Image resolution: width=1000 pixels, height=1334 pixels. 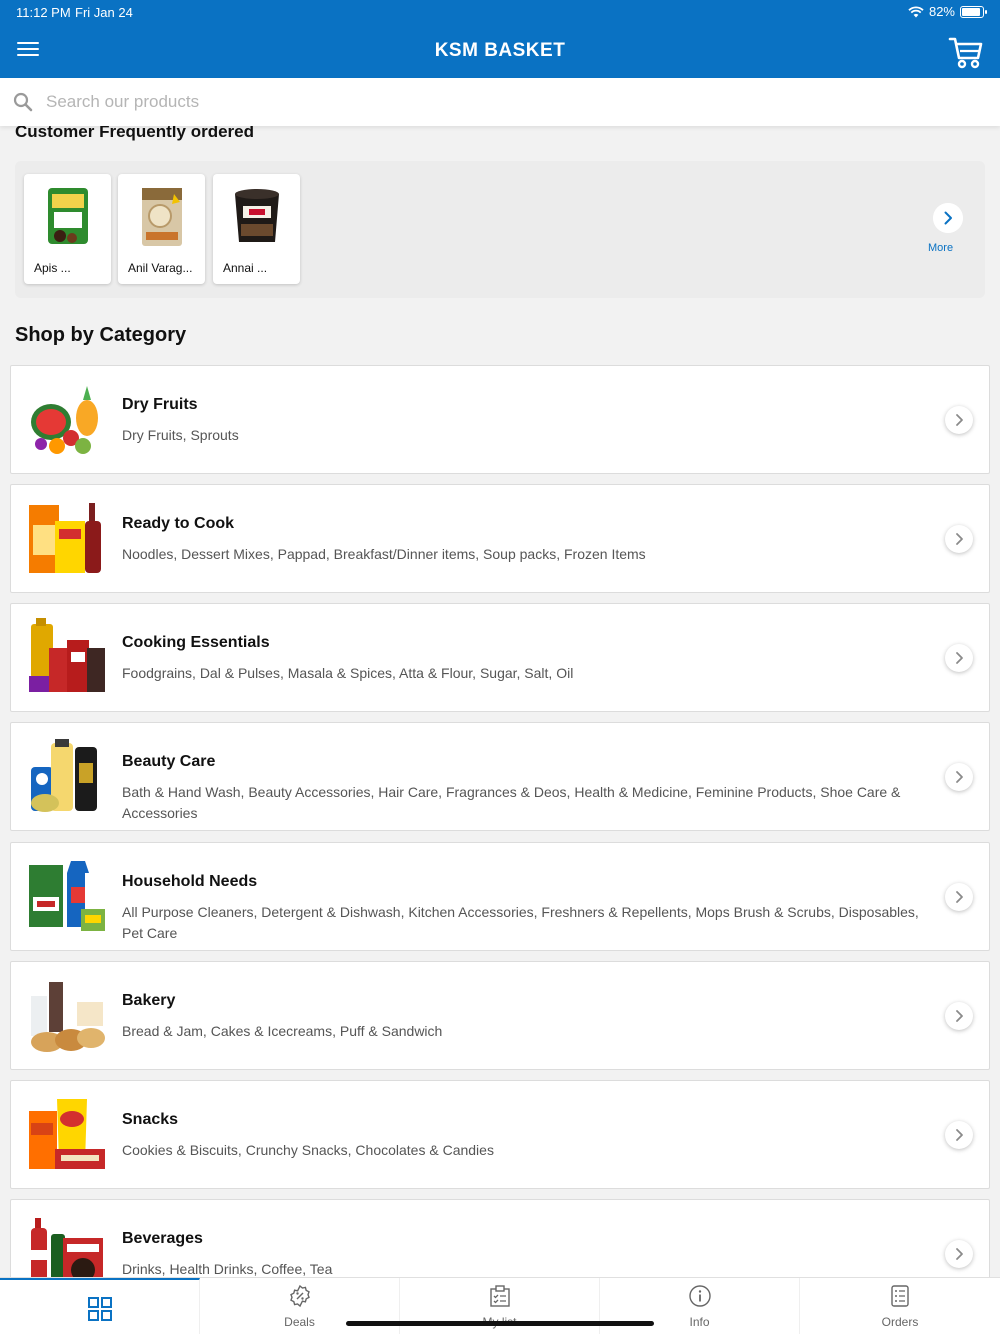 I want to click on status-date: Fri Jan 24, so click(x=104, y=12).